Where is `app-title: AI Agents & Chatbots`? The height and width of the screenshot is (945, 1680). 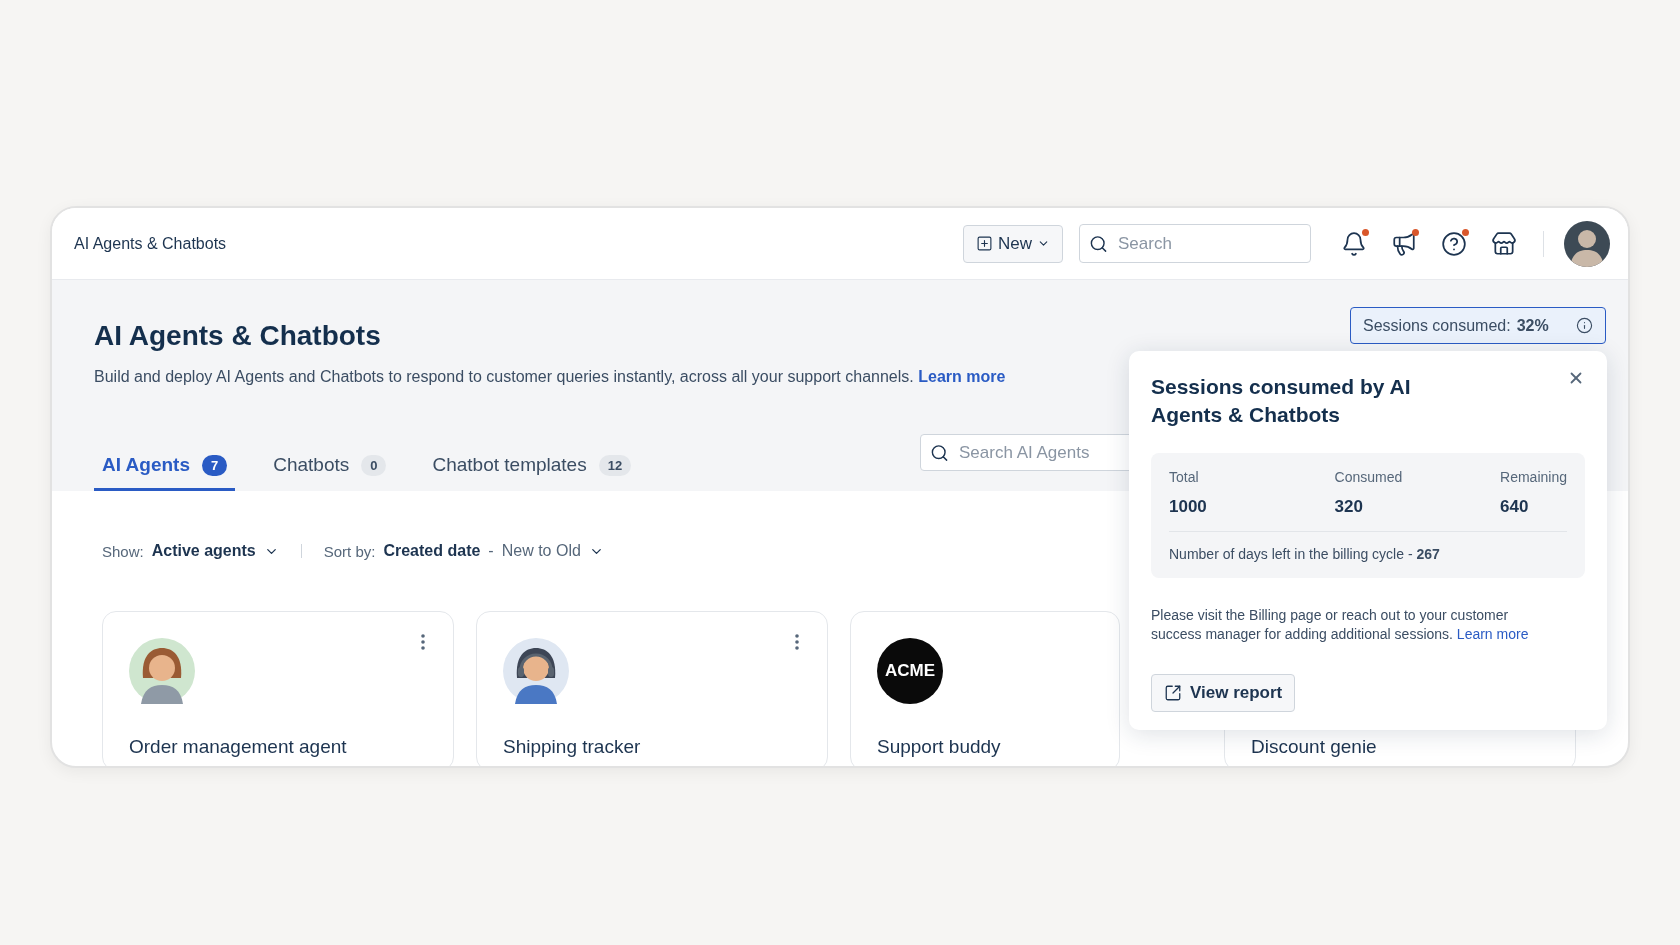
app-title: AI Agents & Chatbots is located at coordinates (151, 243).